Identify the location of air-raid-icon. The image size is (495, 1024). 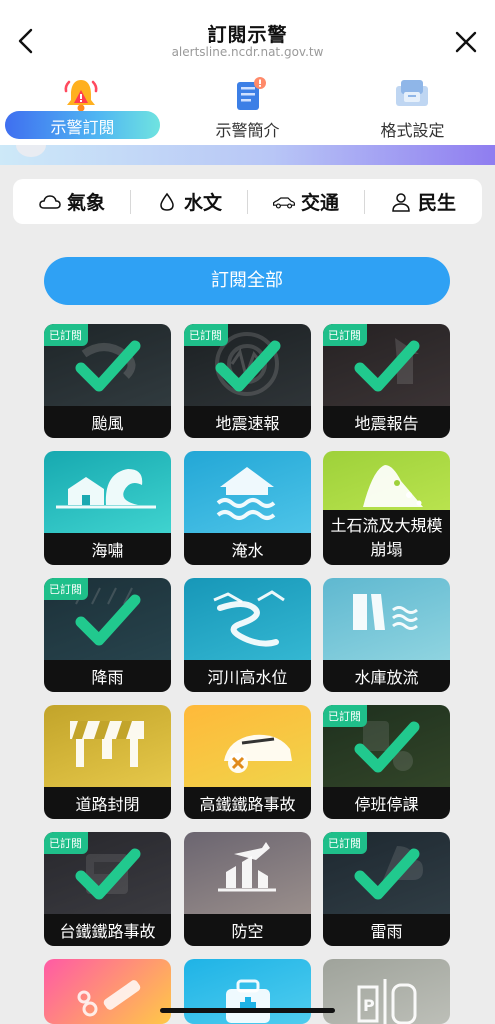
(247, 873).